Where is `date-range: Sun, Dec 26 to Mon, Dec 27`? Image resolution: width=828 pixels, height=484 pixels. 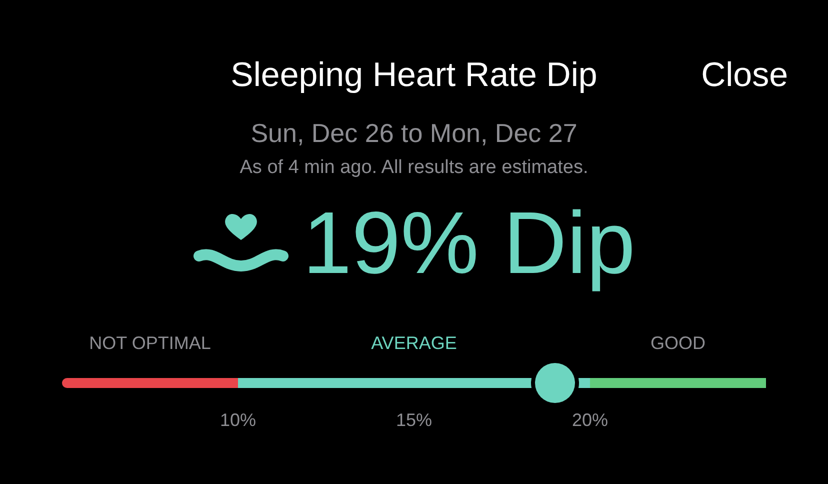 date-range: Sun, Dec 26 to Mon, Dec 27 is located at coordinates (414, 133).